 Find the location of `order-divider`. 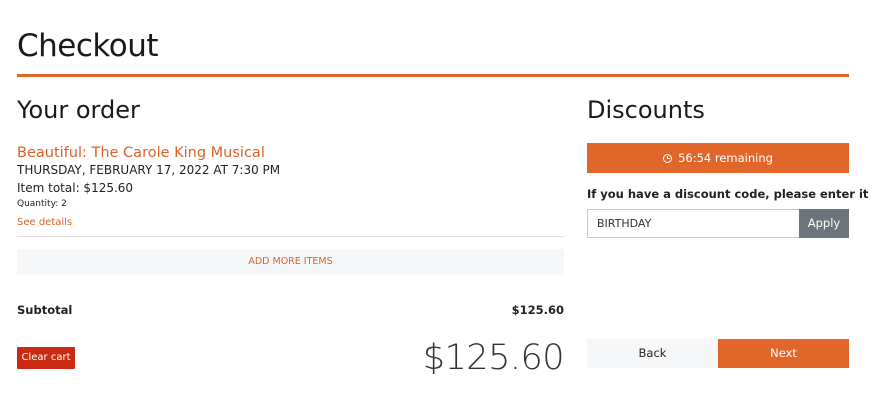

order-divider is located at coordinates (290, 236).